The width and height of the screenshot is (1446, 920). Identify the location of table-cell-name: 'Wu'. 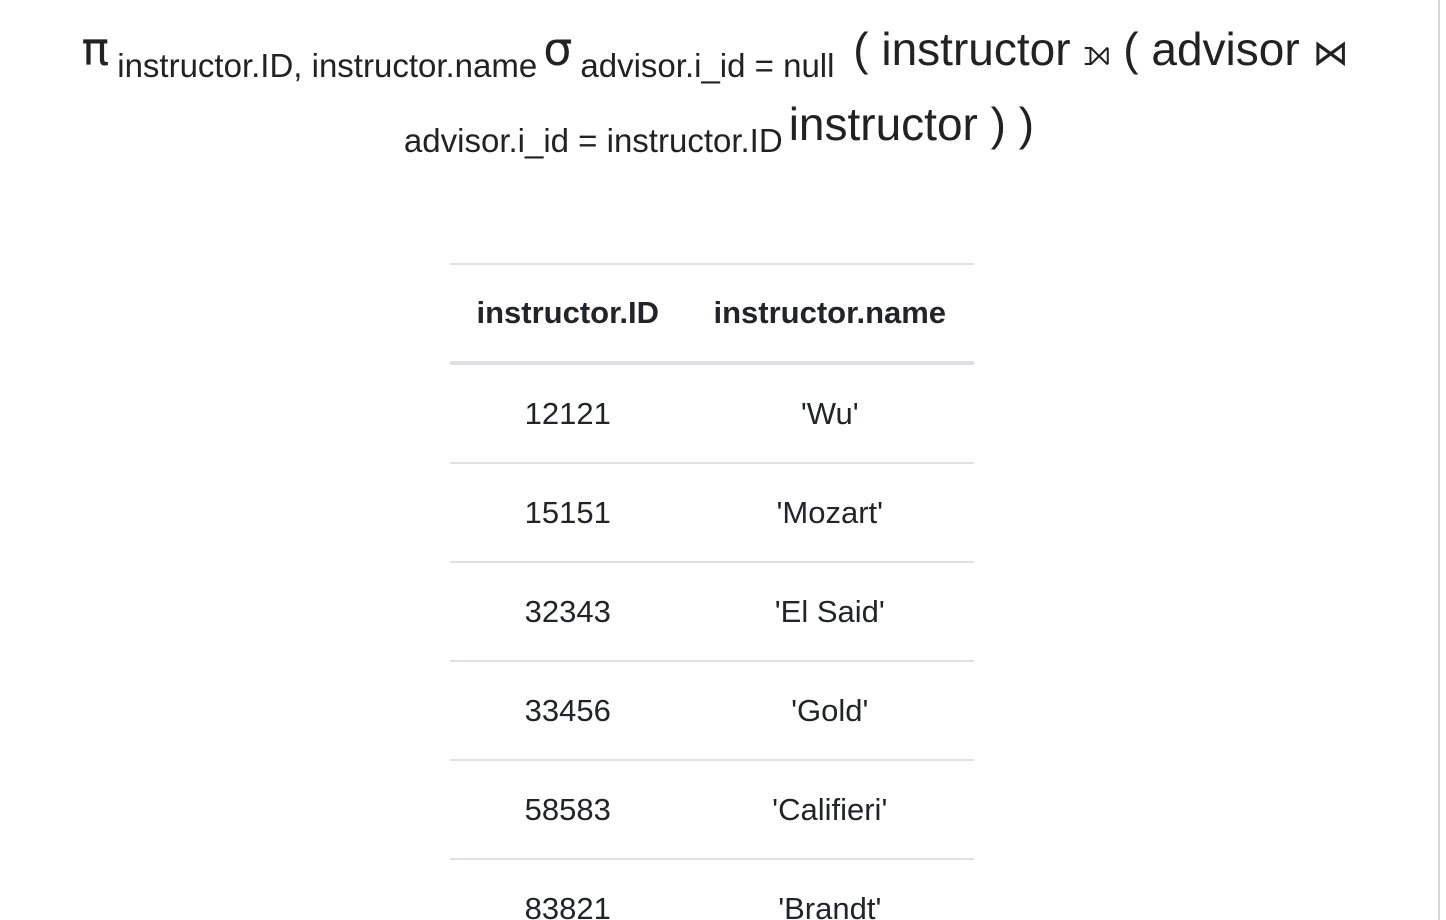
(829, 413).